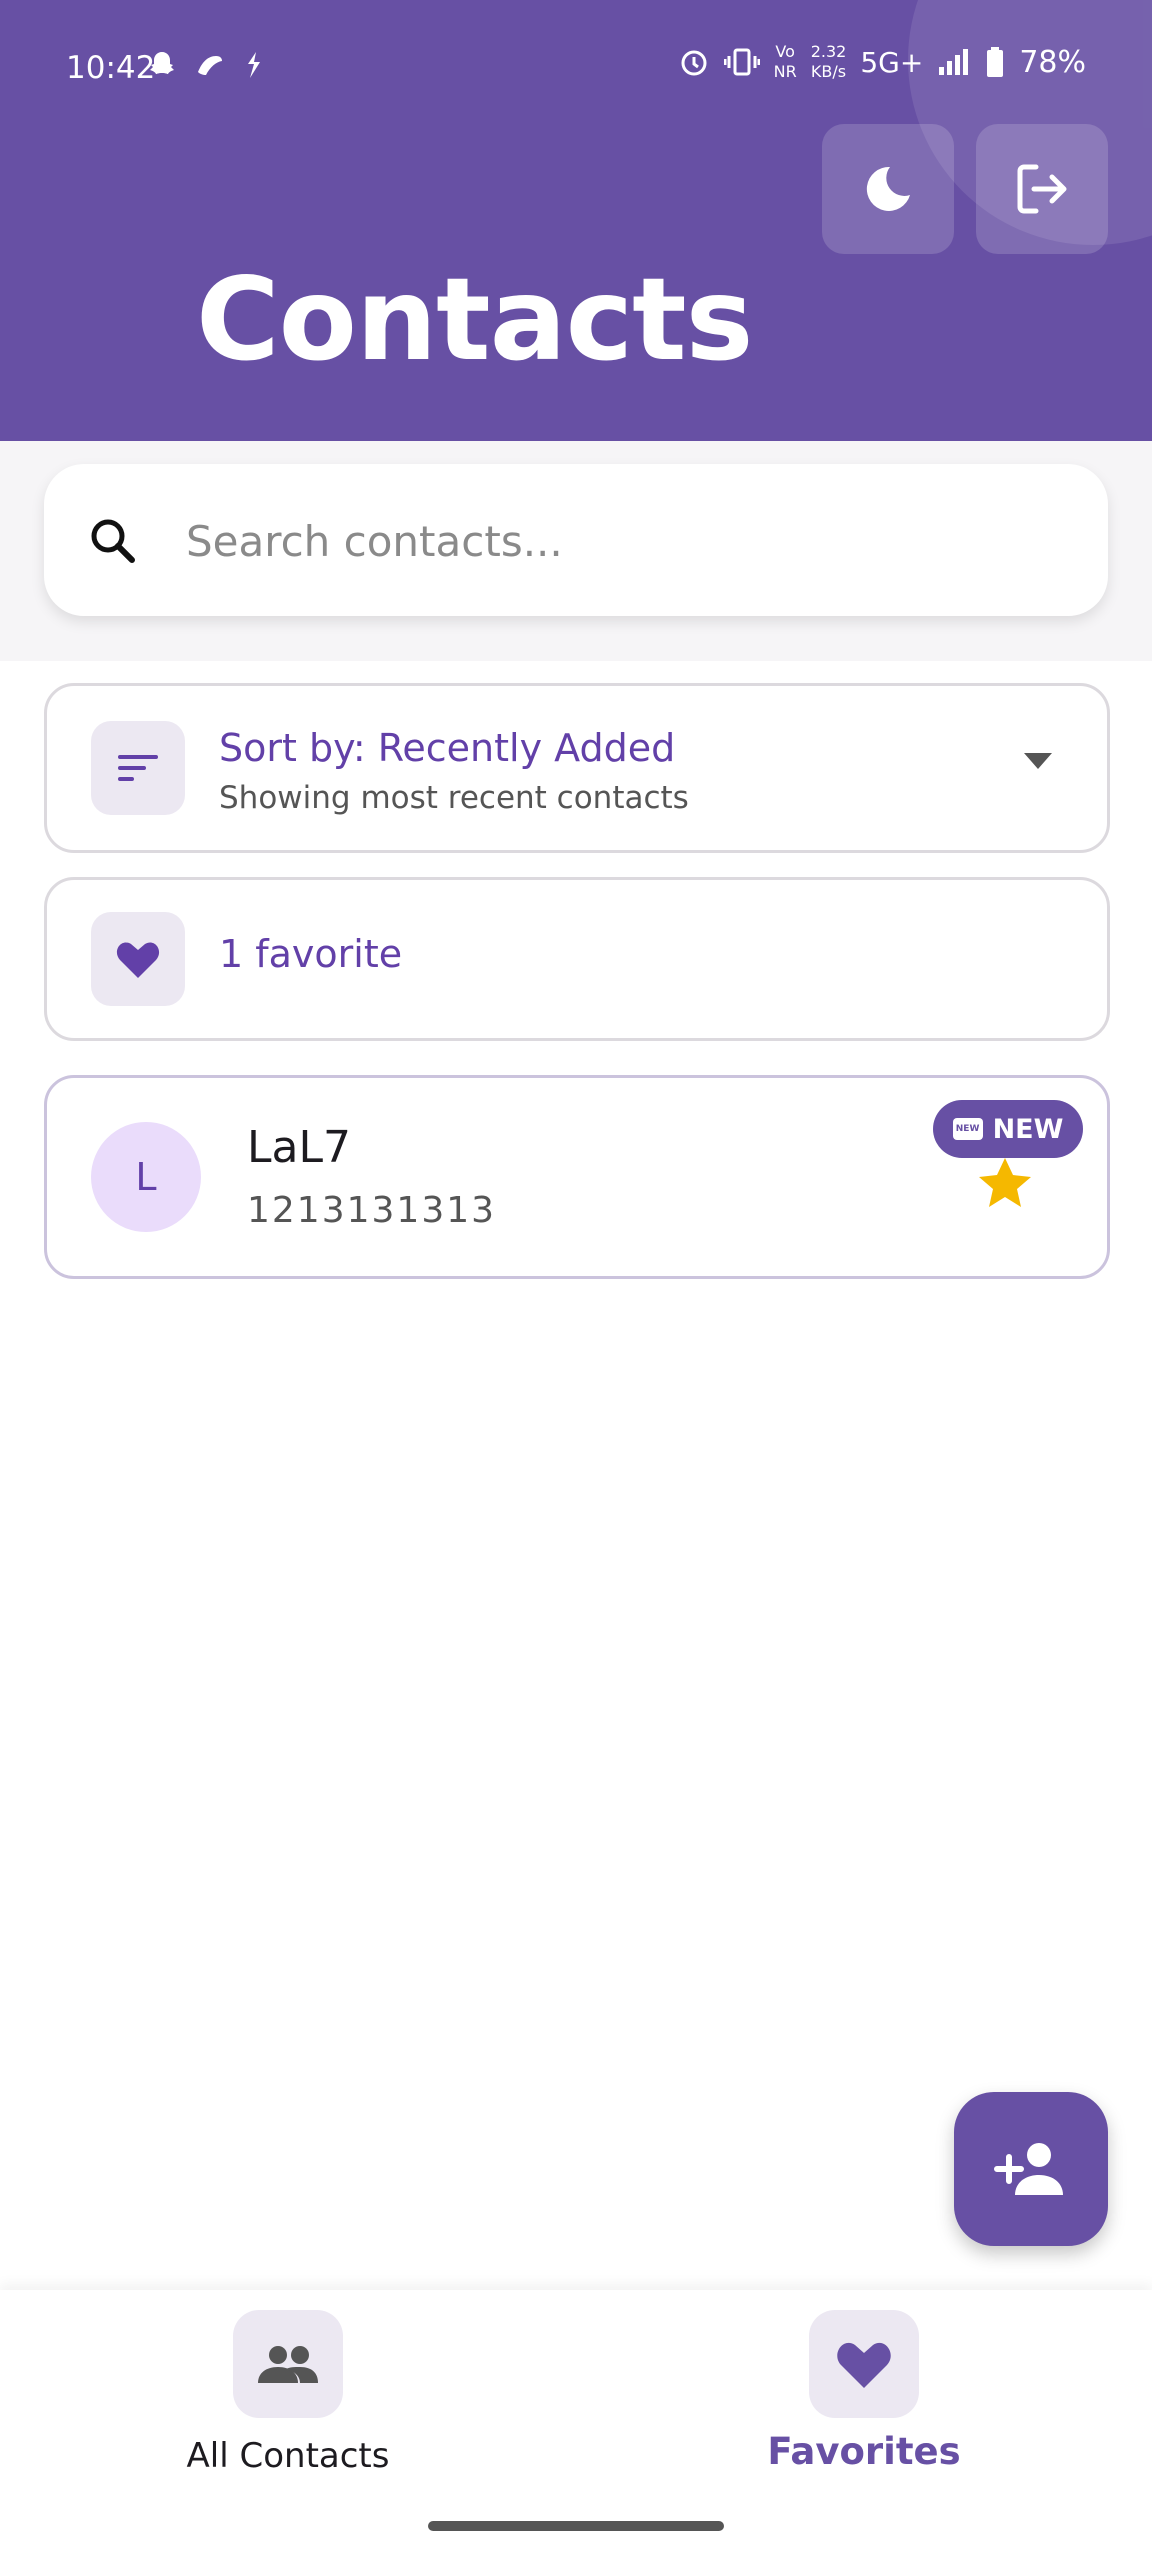 This screenshot has height=2560, width=1152. Describe the element at coordinates (1052, 62) in the screenshot. I see `battery-percent: 78%` at that location.